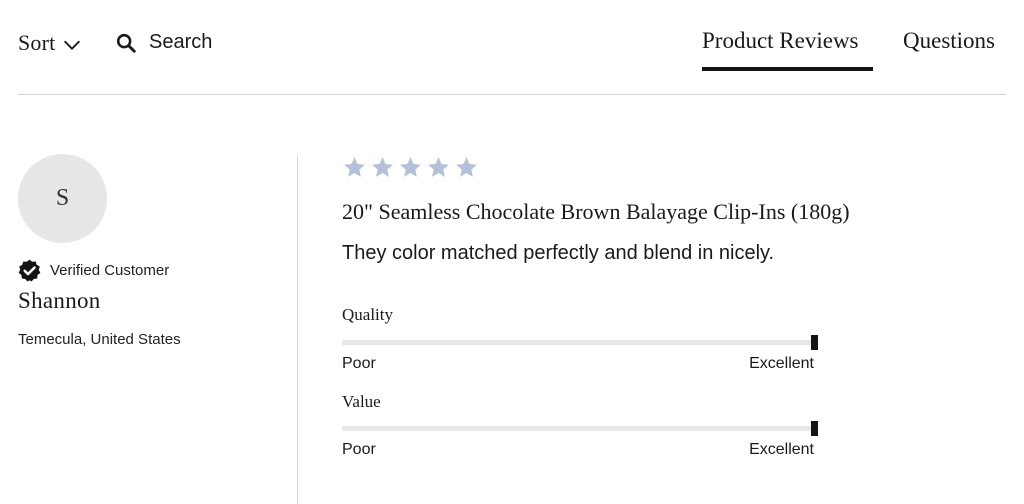 This screenshot has width=1024, height=504. I want to click on chevron-down-icon, so click(72, 45).